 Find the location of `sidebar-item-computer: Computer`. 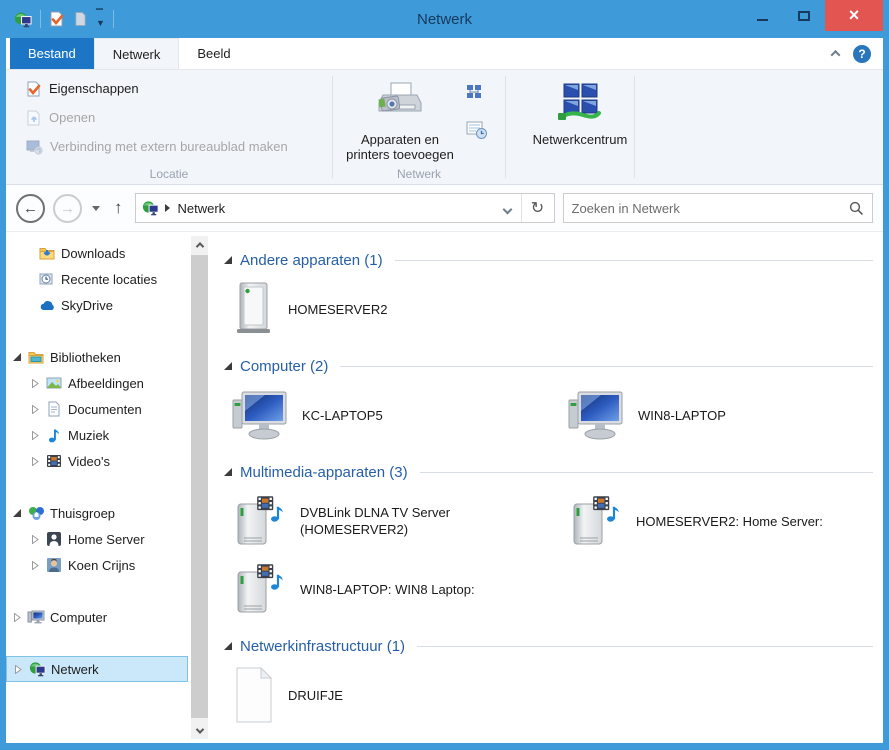

sidebar-item-computer: Computer is located at coordinates (108, 617).